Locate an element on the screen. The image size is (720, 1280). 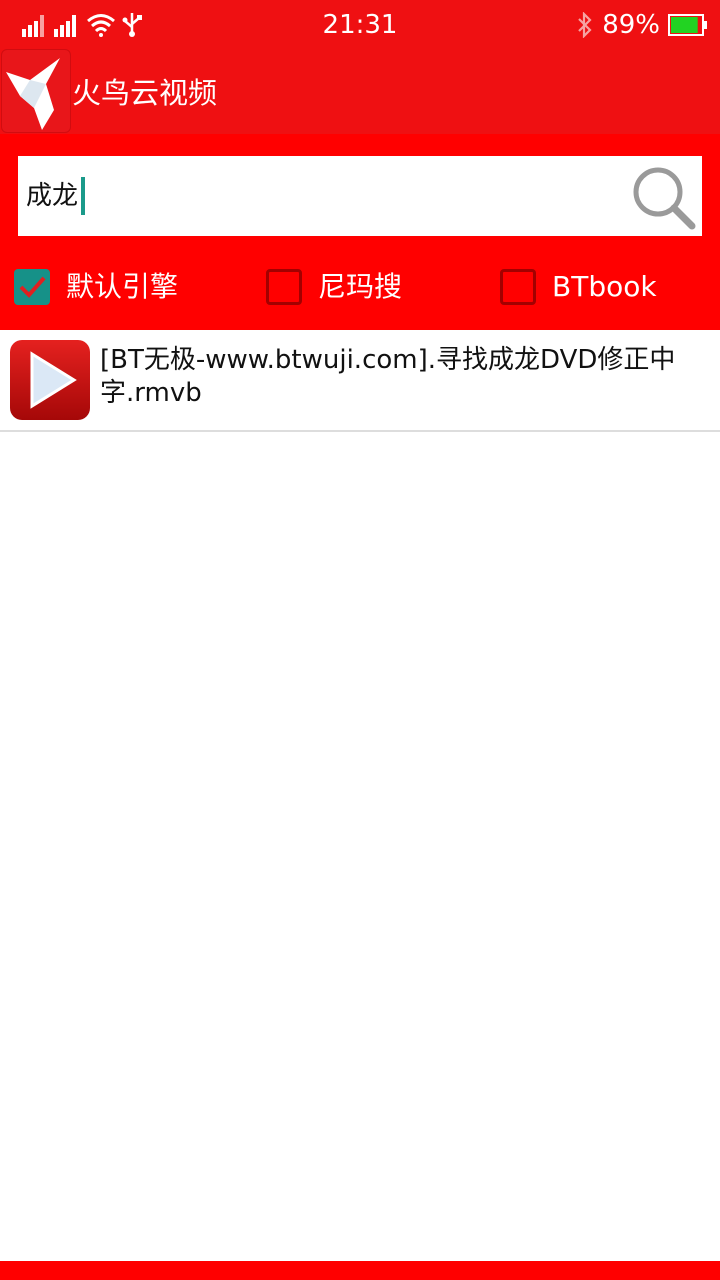
engine-label: 默认引擎 is located at coordinates (122, 286).